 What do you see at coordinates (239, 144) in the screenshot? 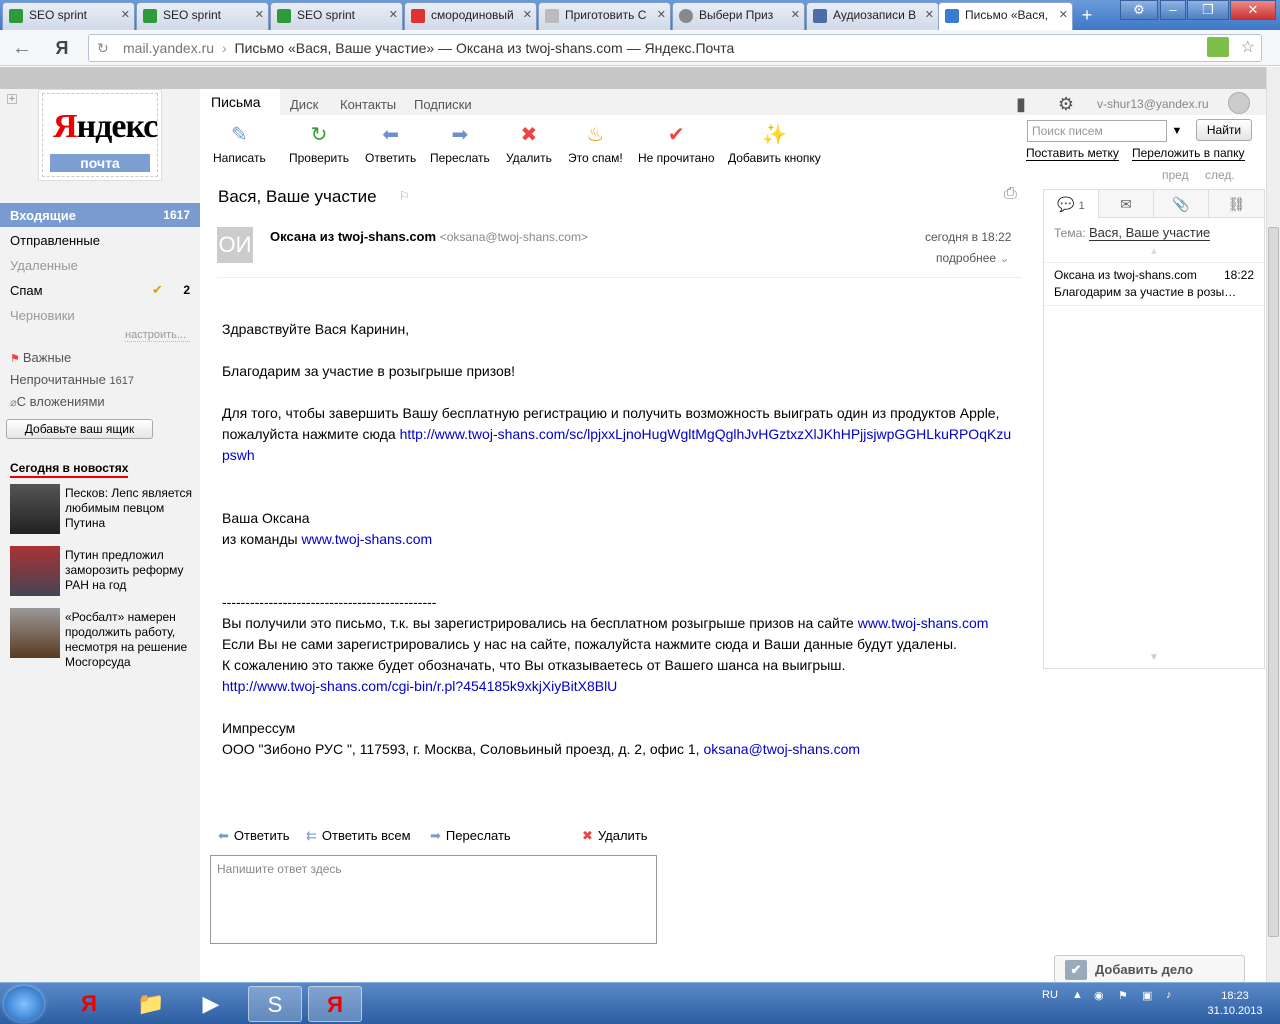
I see `compose-button: ✎ Написать` at bounding box center [239, 144].